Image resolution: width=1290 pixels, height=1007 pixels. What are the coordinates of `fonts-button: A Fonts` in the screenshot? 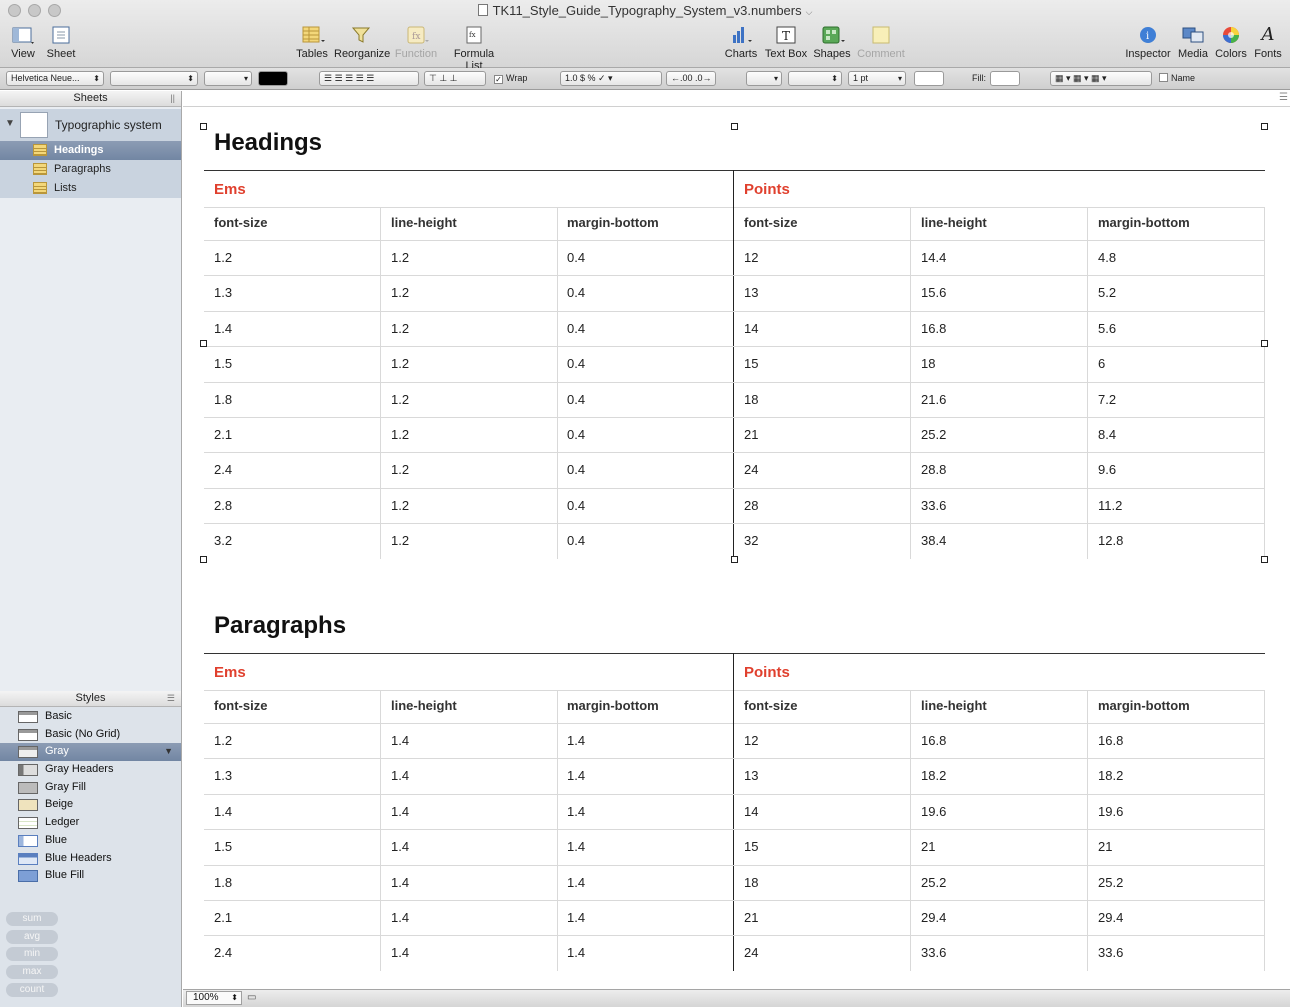 It's located at (1268, 44).